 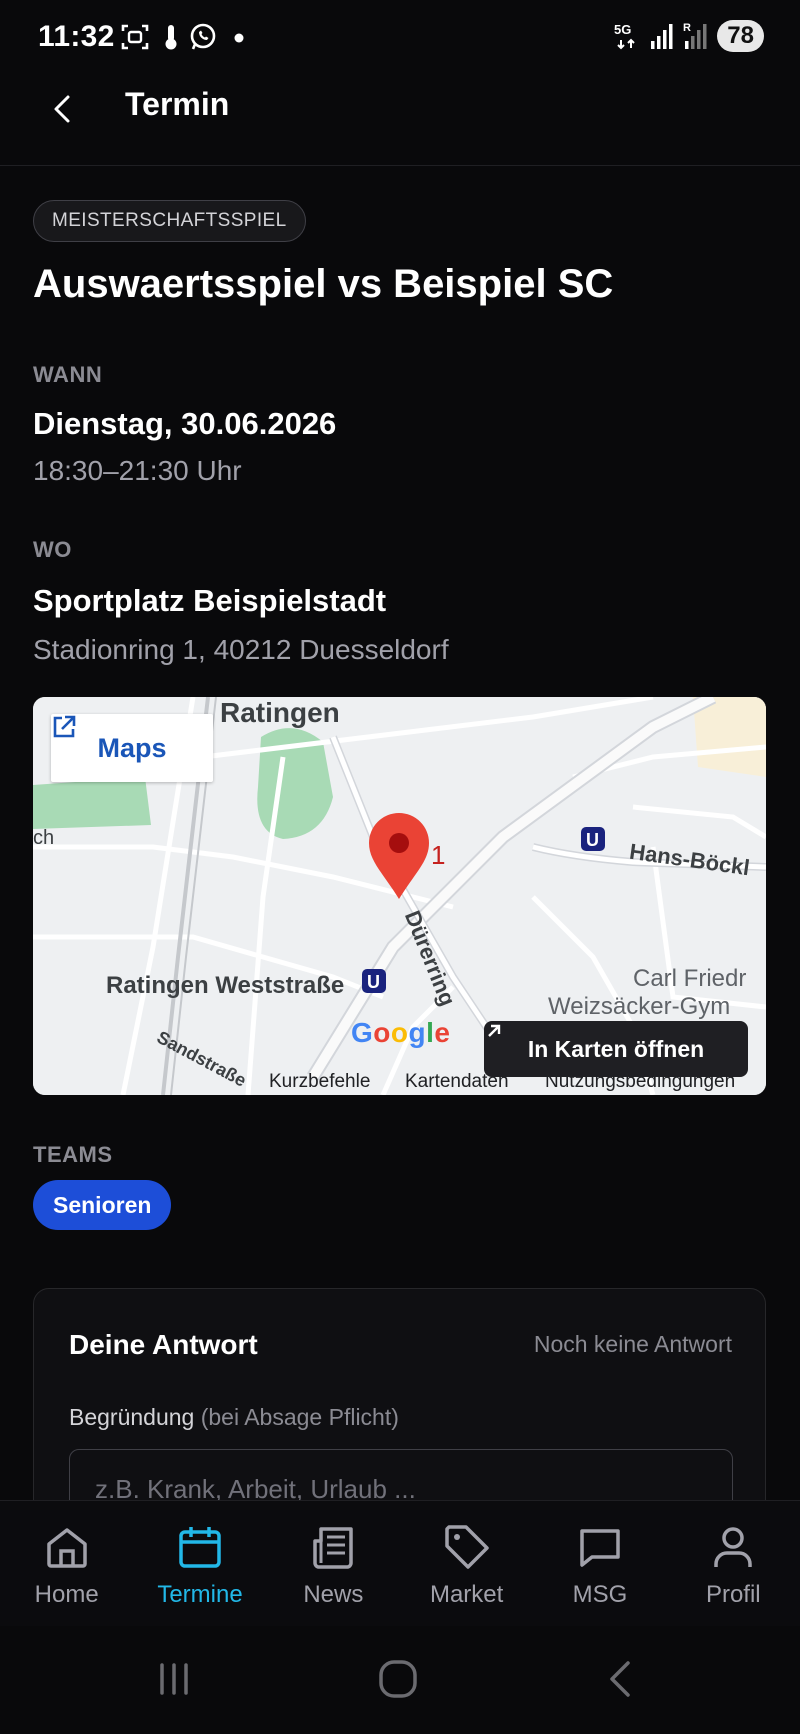 I want to click on open-in-maps-label: In Karten öffnen, so click(x=616, y=1048).